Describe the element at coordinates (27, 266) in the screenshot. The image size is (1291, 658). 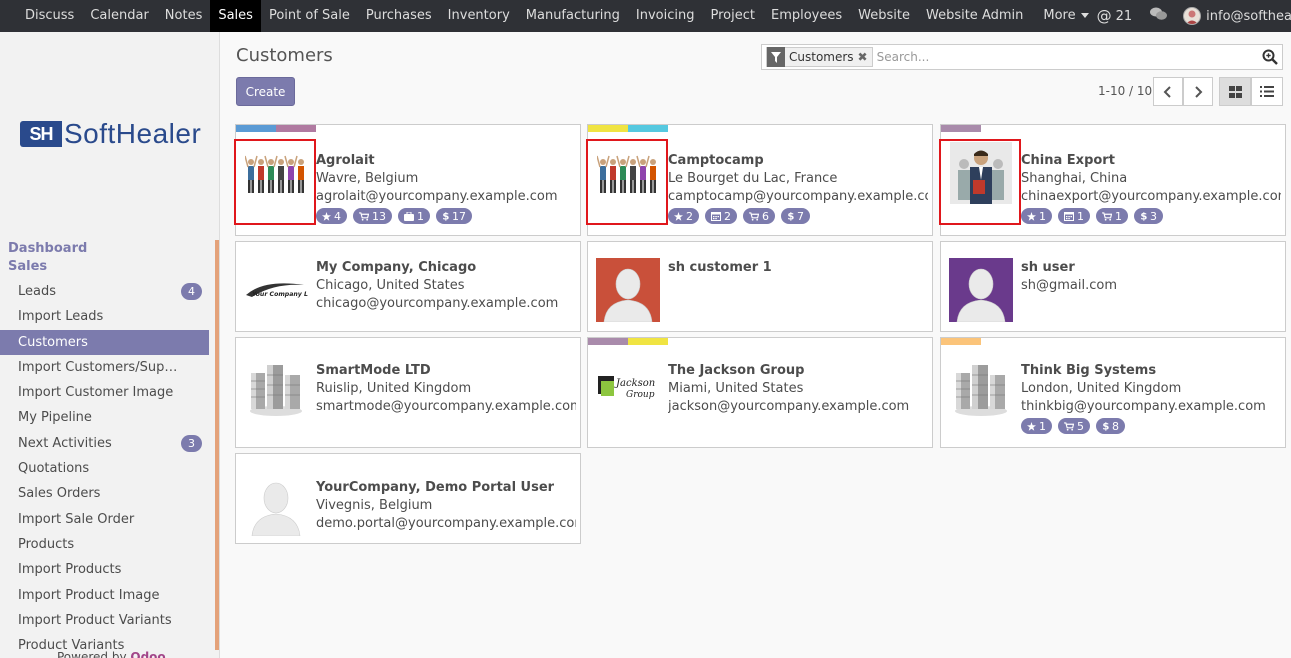
I see `sidebar-section-sales: Sales` at that location.